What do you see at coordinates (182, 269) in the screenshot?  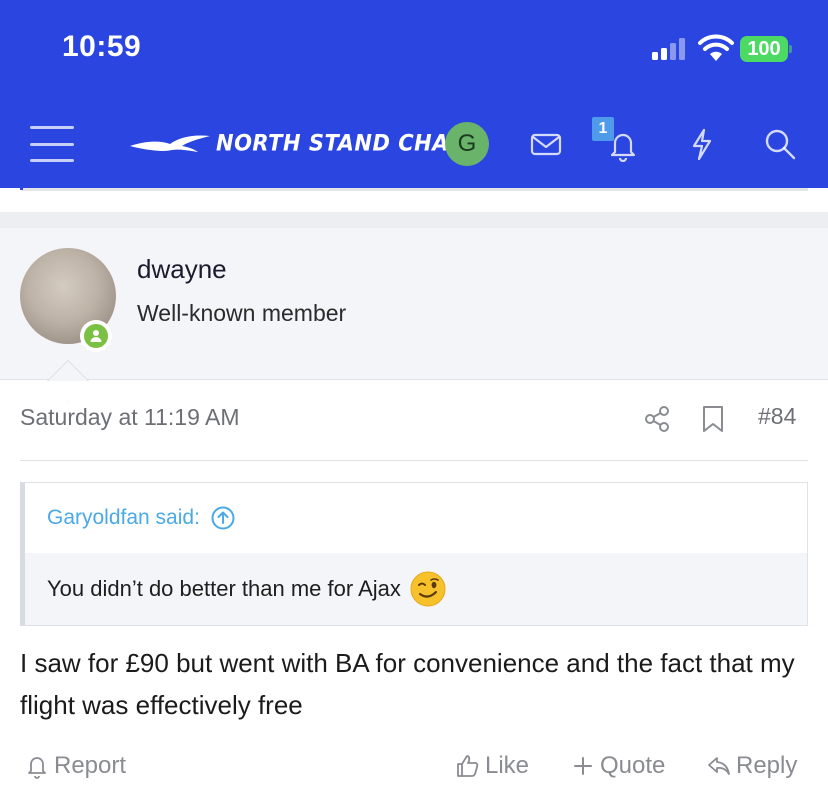 I see `username-link: dwayne` at bounding box center [182, 269].